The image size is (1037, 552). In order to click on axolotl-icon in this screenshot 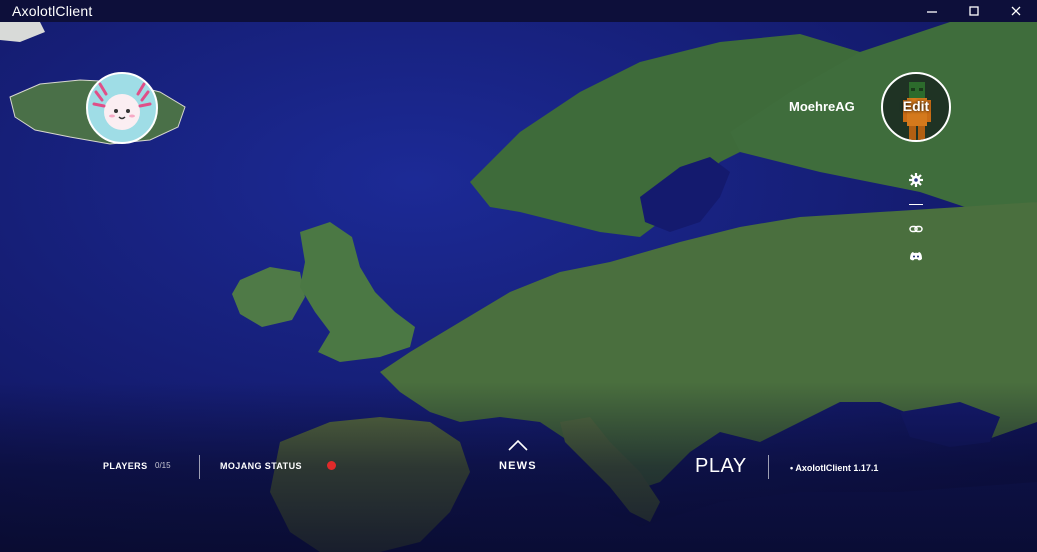, I will do `click(122, 106)`.